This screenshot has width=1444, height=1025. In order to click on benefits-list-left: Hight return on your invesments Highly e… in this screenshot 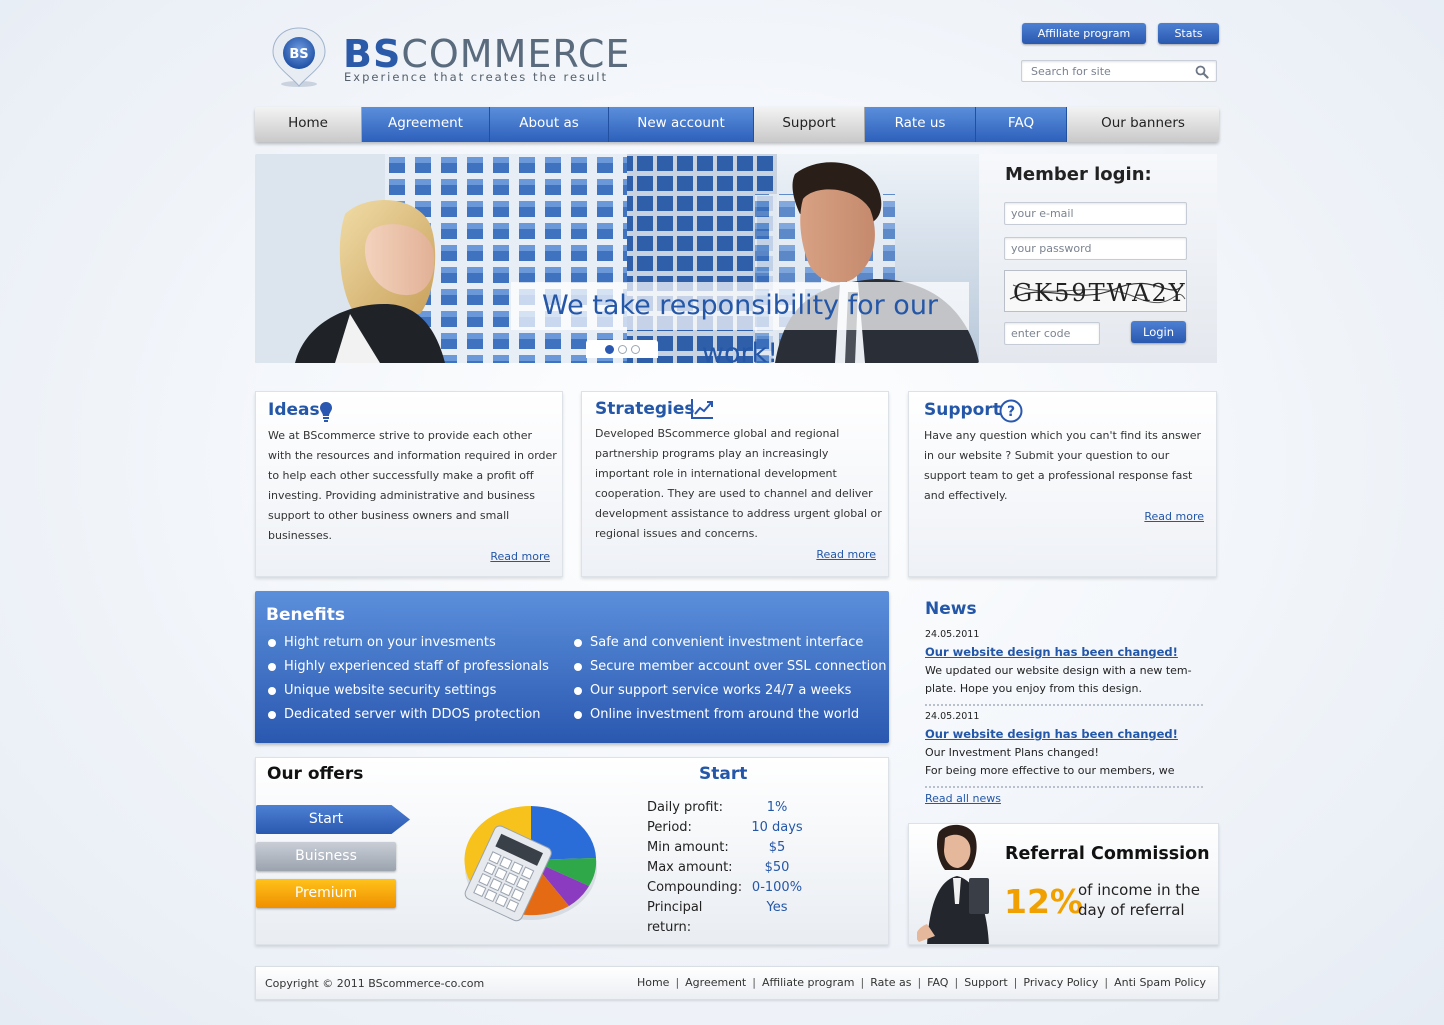, I will do `click(407, 679)`.